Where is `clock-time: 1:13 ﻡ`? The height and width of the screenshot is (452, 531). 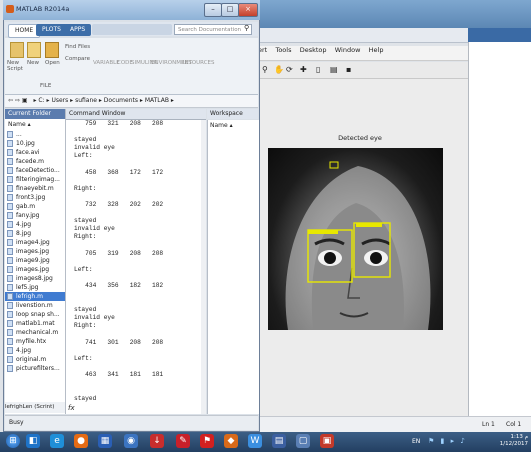 clock-time: 1:13 ﻡ is located at coordinates (519, 437).